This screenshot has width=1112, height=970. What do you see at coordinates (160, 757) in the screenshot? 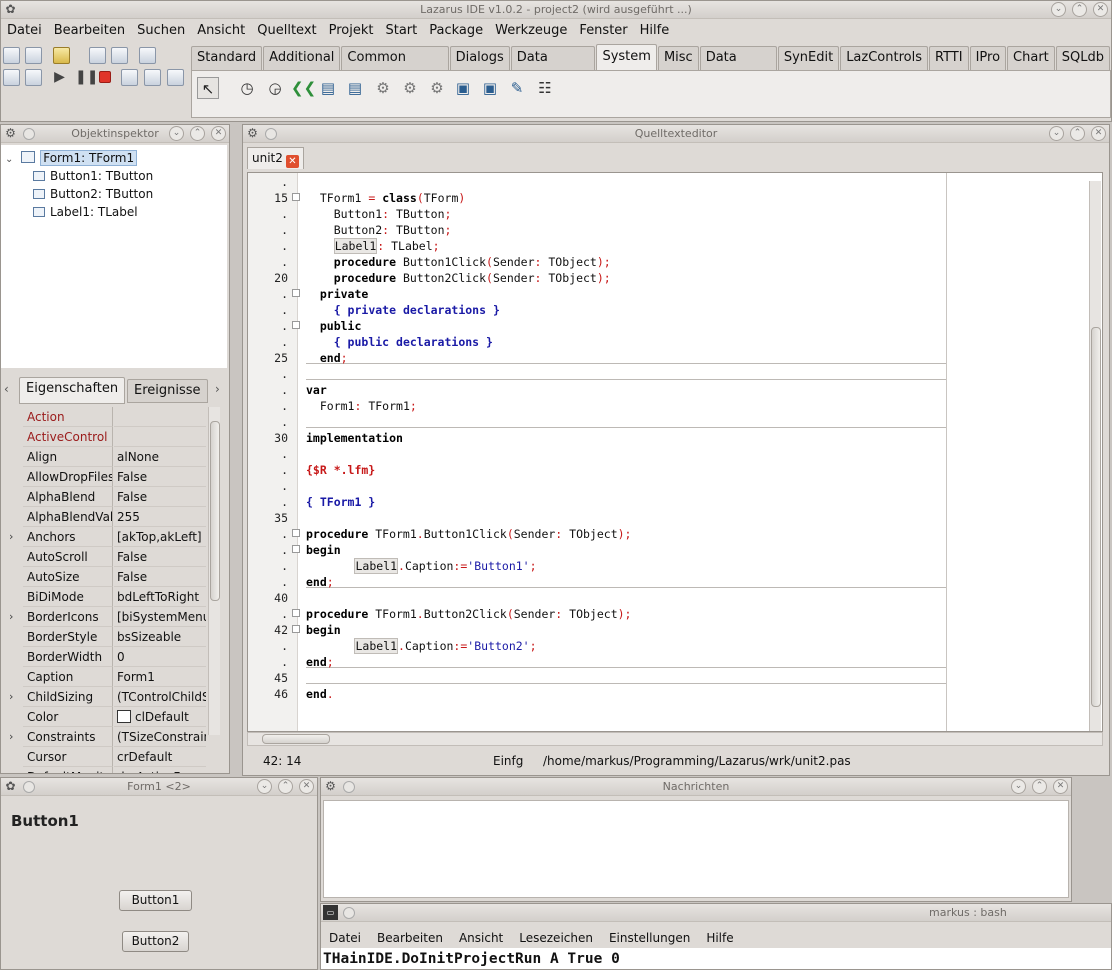
I see `property-value: crDefault` at bounding box center [160, 757].